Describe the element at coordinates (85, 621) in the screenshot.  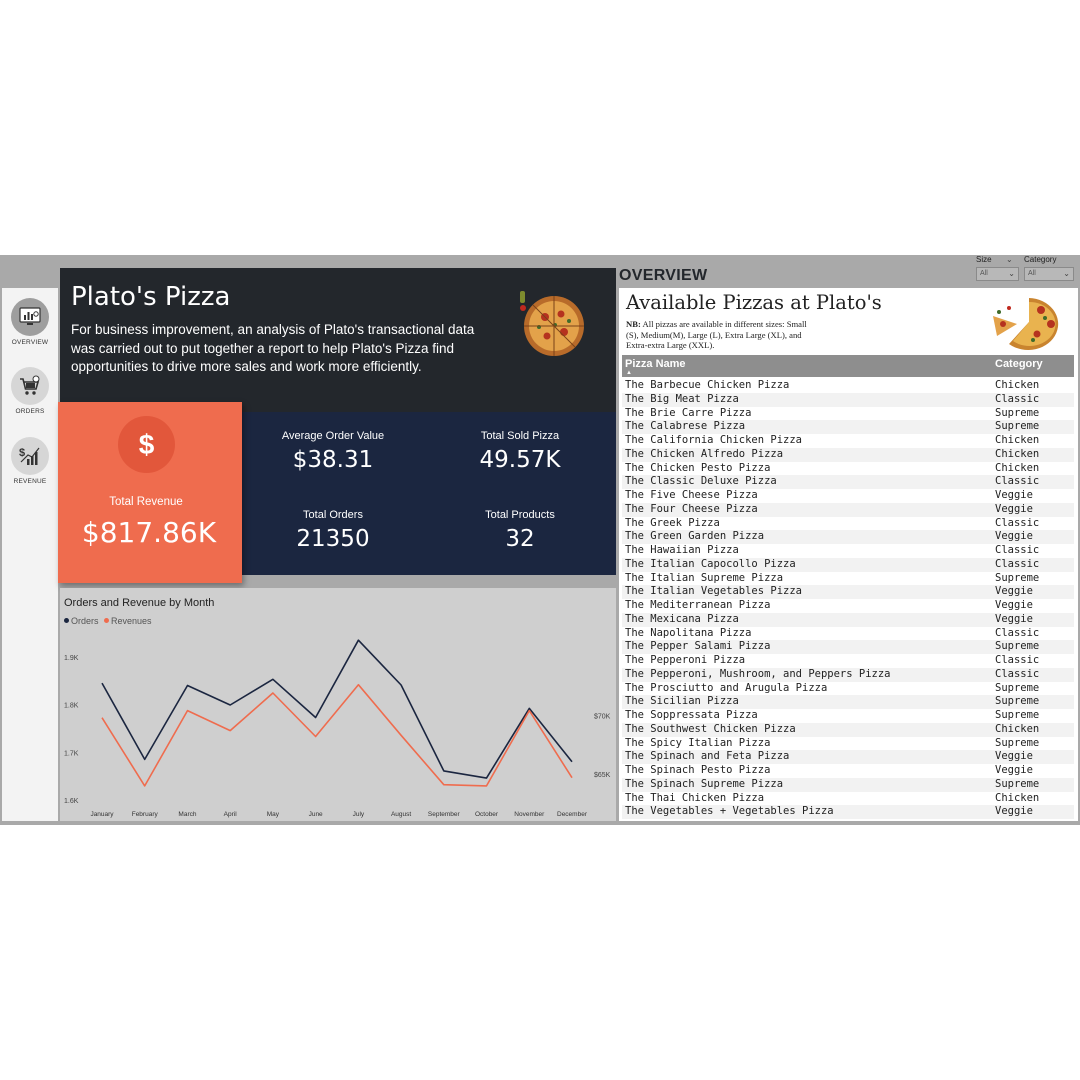
I see `legend-entry-orders: Orders` at that location.